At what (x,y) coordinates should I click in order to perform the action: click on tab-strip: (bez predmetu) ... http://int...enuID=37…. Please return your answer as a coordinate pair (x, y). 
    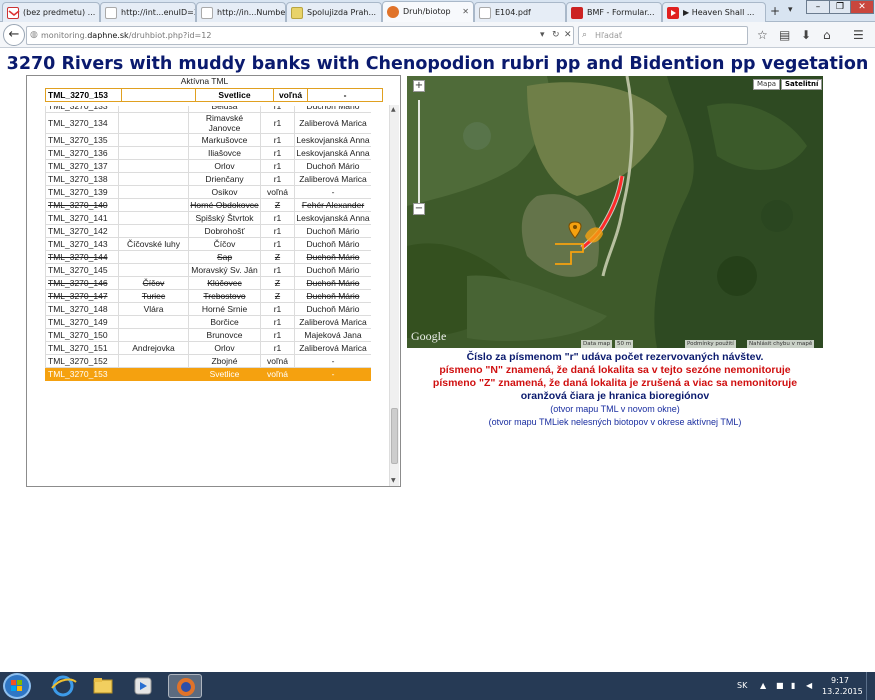
    Looking at the image, I should click on (437, 11).